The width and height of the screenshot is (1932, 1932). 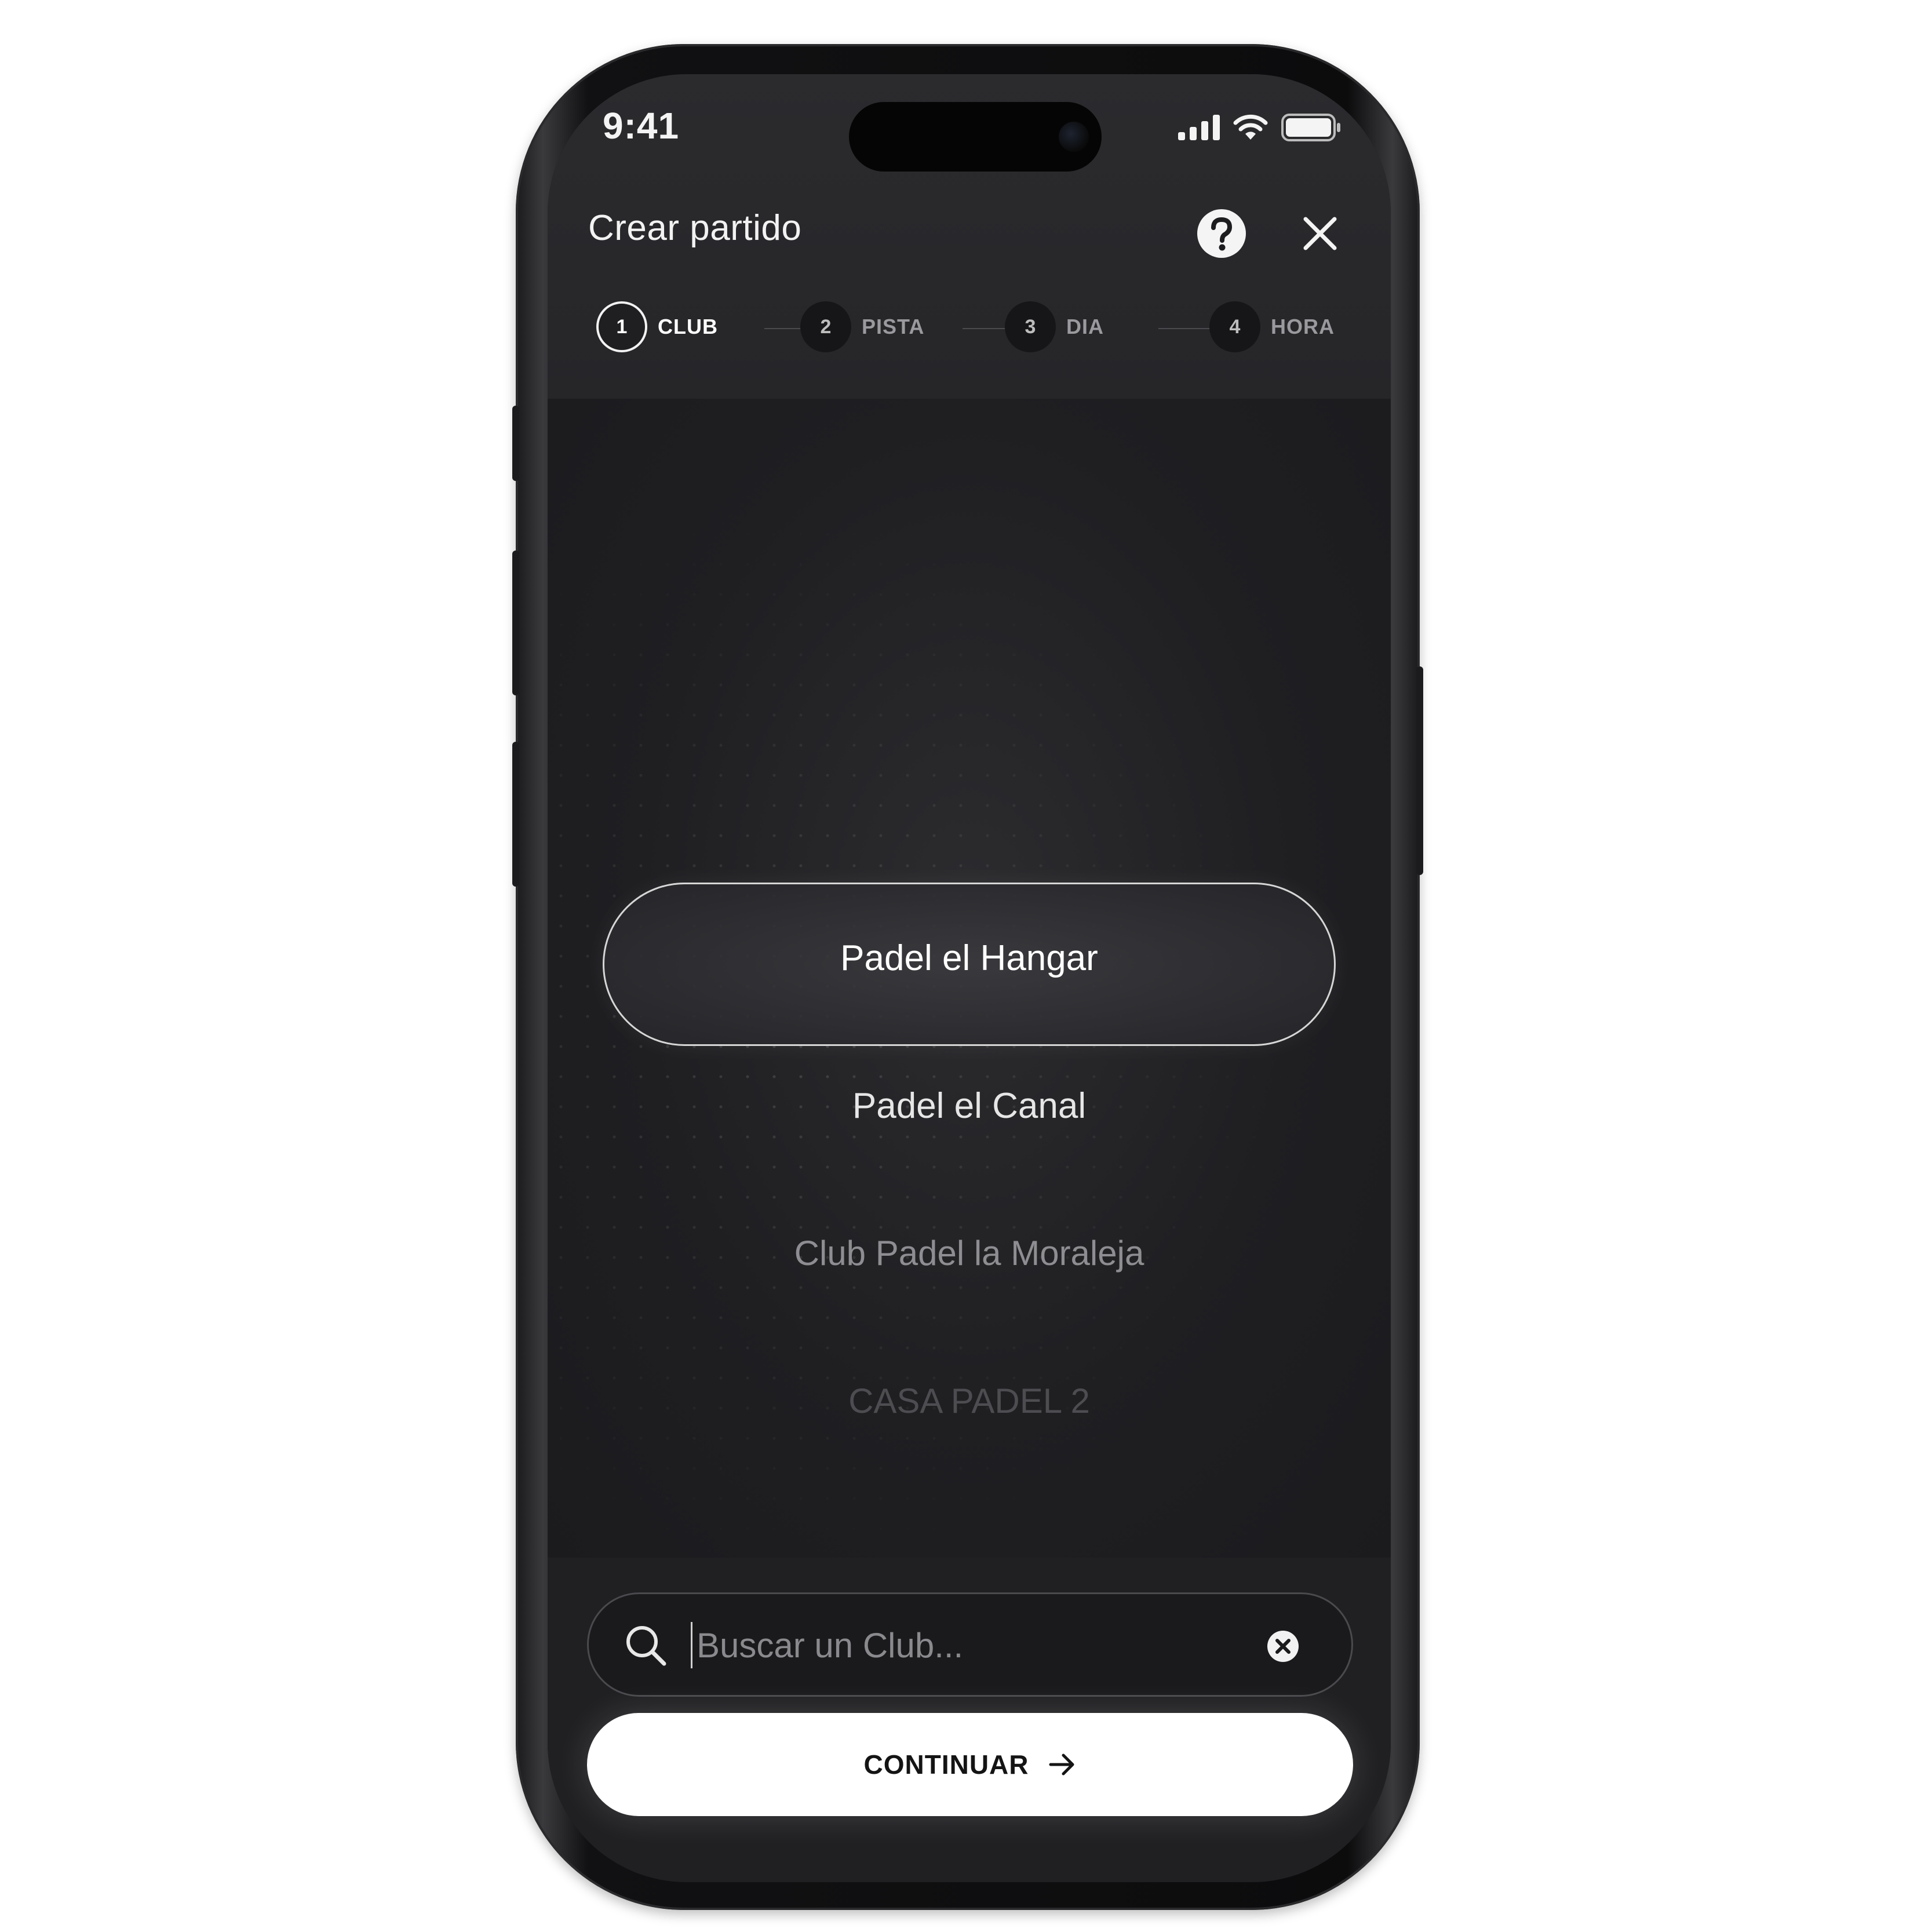 I want to click on arrow-right-icon, so click(x=1061, y=1765).